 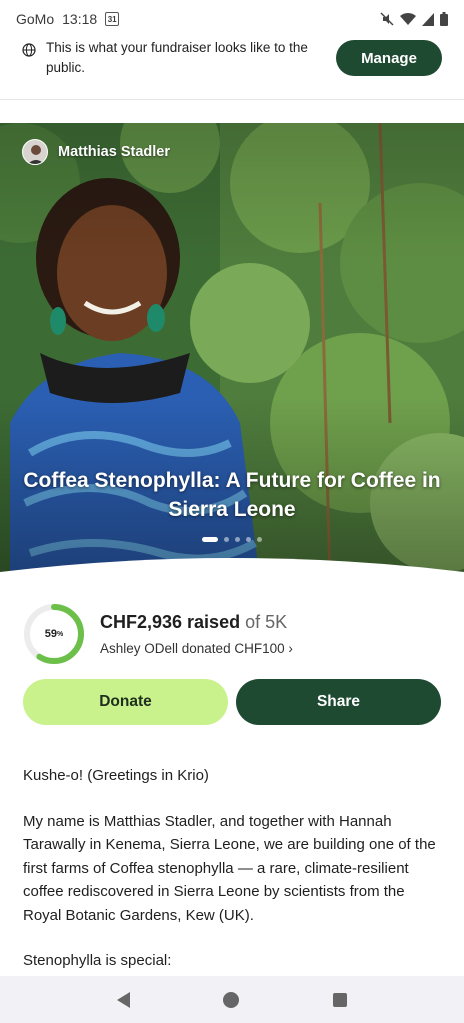 I want to click on carrier-label: GoMo, so click(x=35, y=19).